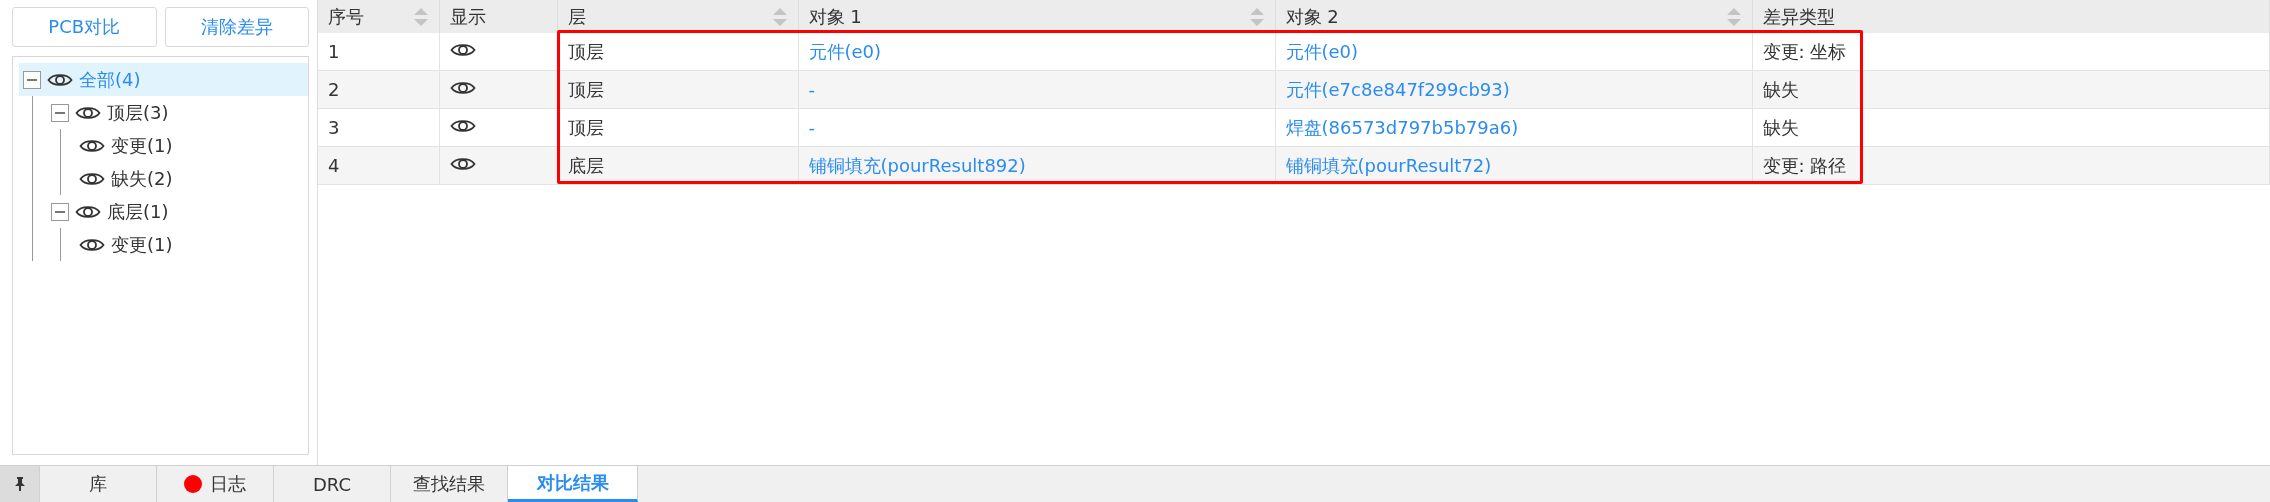 This screenshot has width=2270, height=502. I want to click on column-header: 显示, so click(498, 16).